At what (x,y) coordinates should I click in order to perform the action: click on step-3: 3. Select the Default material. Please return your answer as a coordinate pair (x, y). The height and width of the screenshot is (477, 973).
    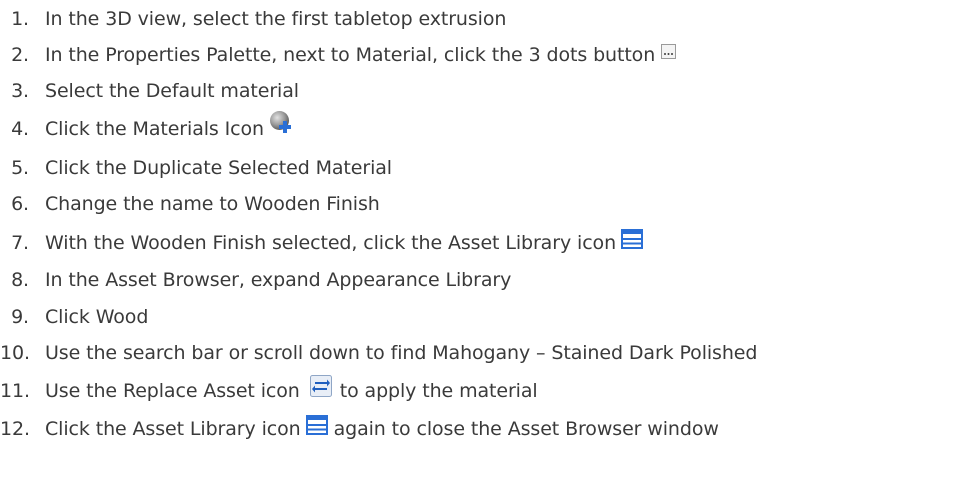
    Looking at the image, I should click on (149, 91).